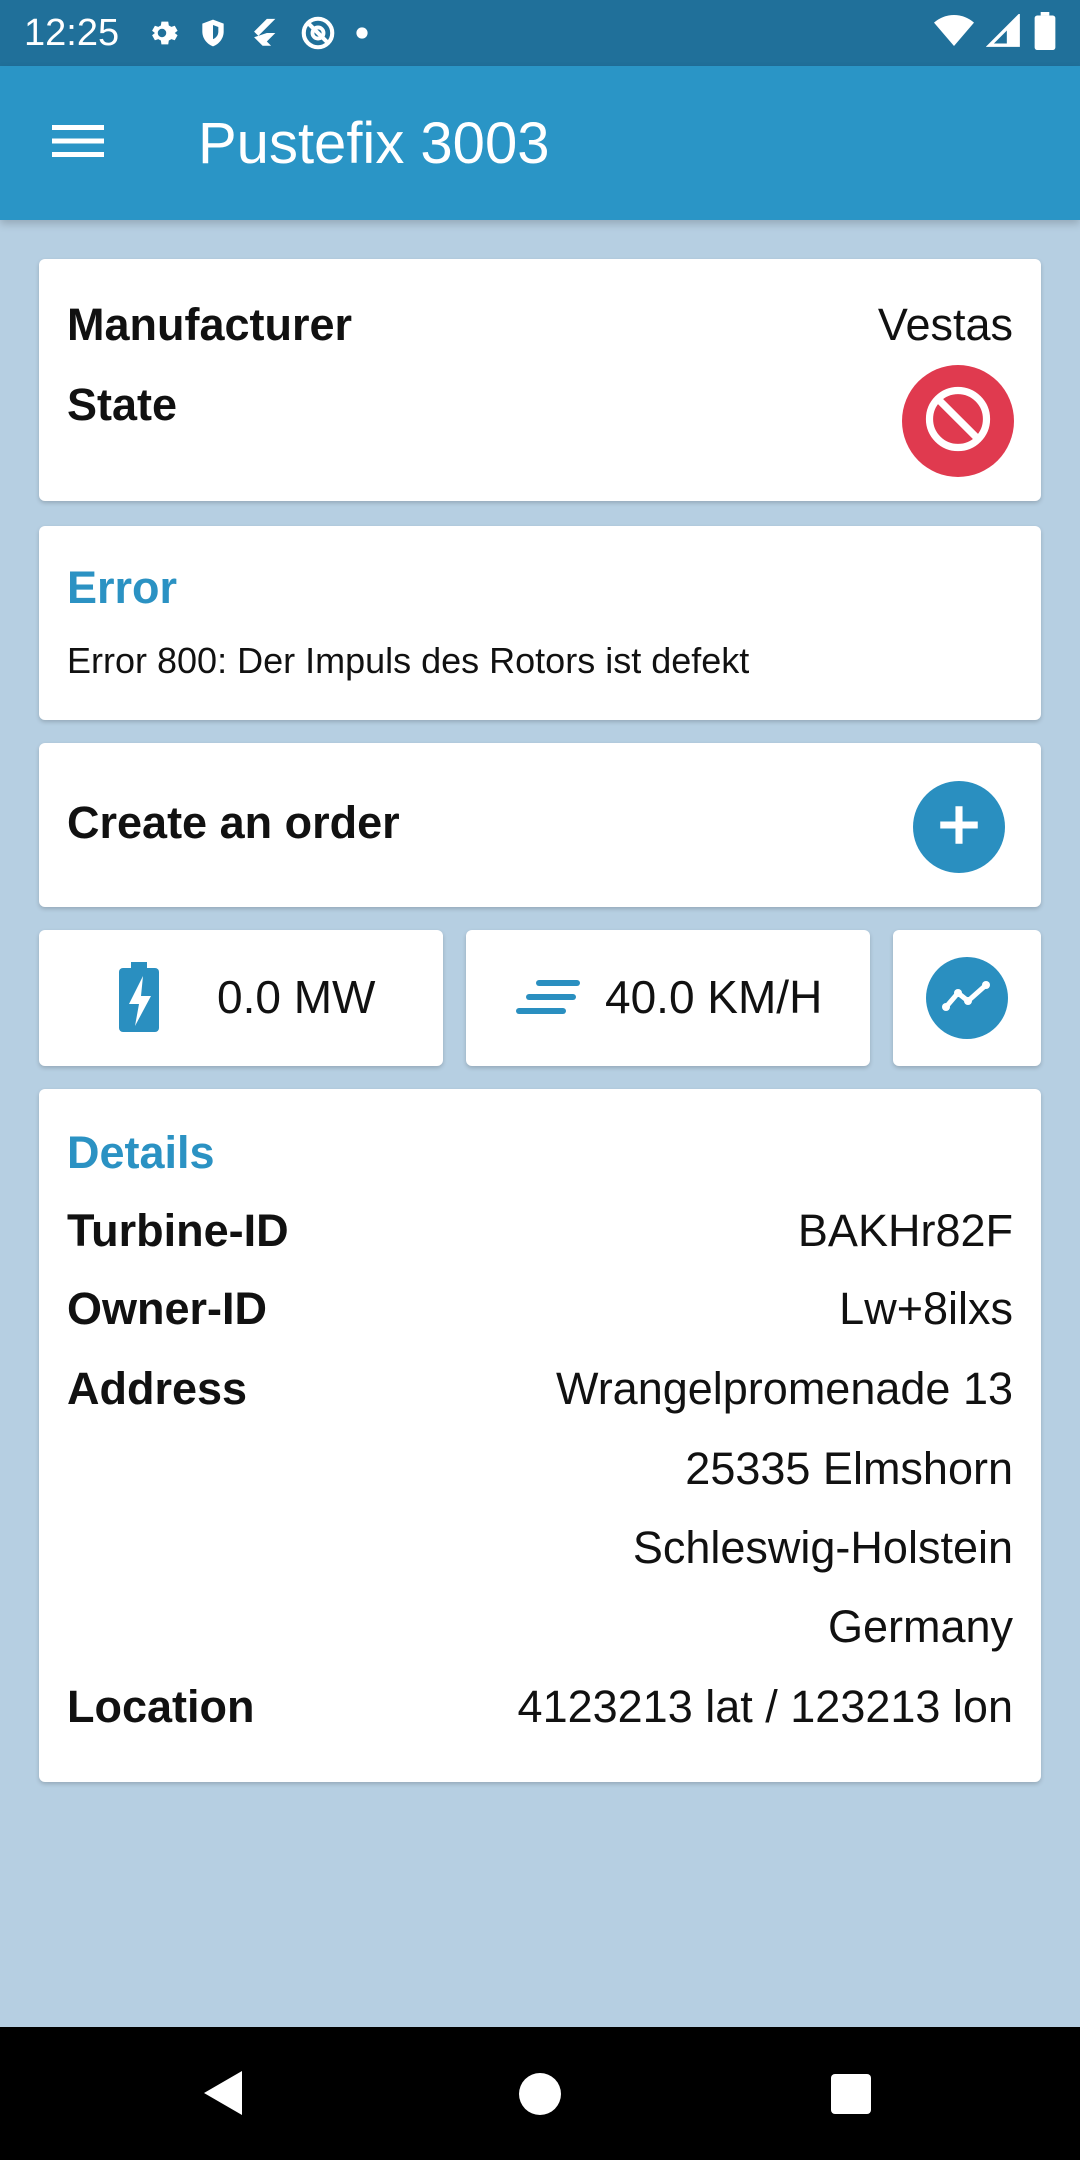  Describe the element at coordinates (548, 1002) in the screenshot. I see `wind-lines-icon` at that location.